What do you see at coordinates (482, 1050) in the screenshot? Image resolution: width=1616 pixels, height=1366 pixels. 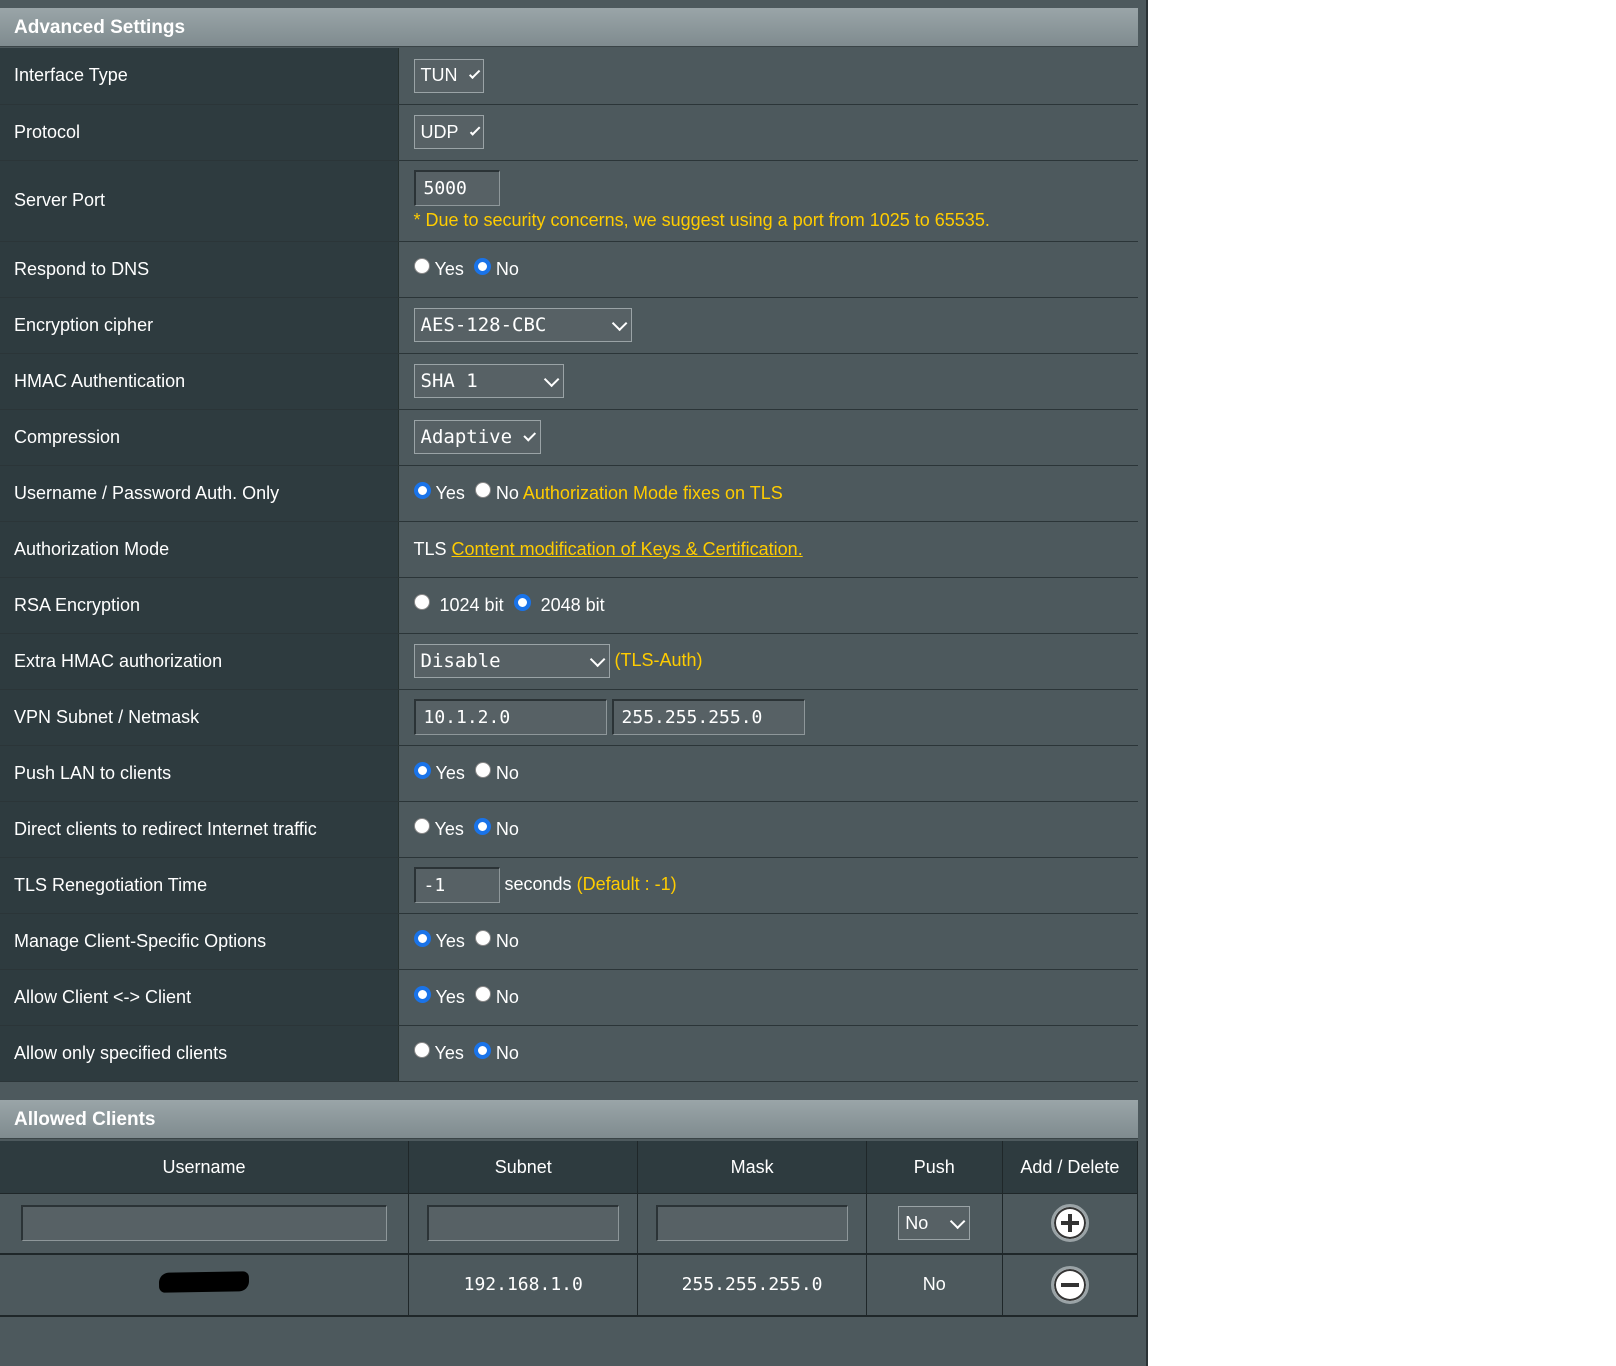 I see `only-specified-no-radio` at bounding box center [482, 1050].